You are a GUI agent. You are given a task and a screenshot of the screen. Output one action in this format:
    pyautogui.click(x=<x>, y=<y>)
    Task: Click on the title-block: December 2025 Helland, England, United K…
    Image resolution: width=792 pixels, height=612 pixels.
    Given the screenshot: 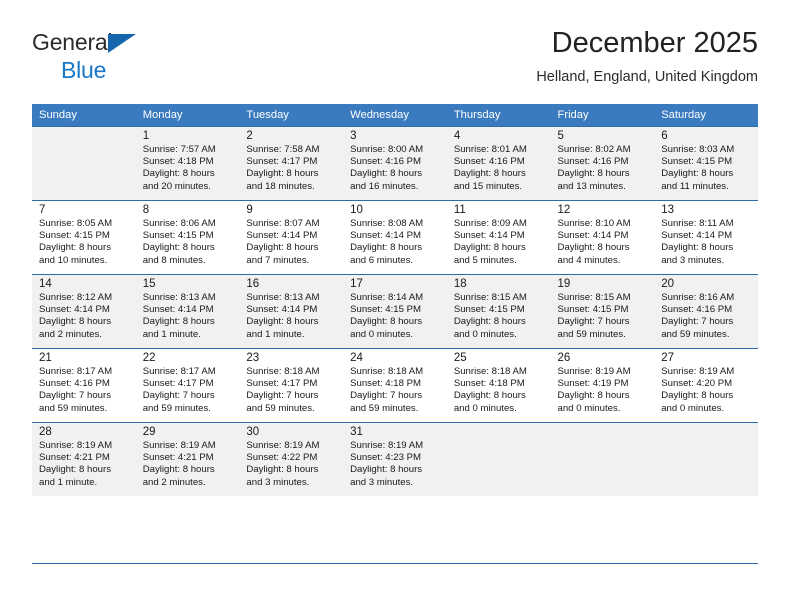 What is the action you would take?
    pyautogui.click(x=647, y=56)
    